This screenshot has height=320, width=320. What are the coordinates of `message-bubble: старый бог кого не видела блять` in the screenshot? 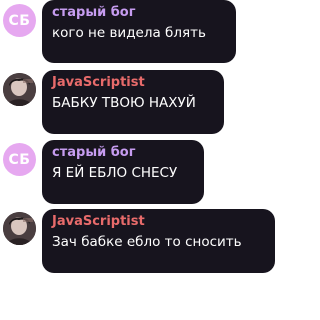 It's located at (139, 31).